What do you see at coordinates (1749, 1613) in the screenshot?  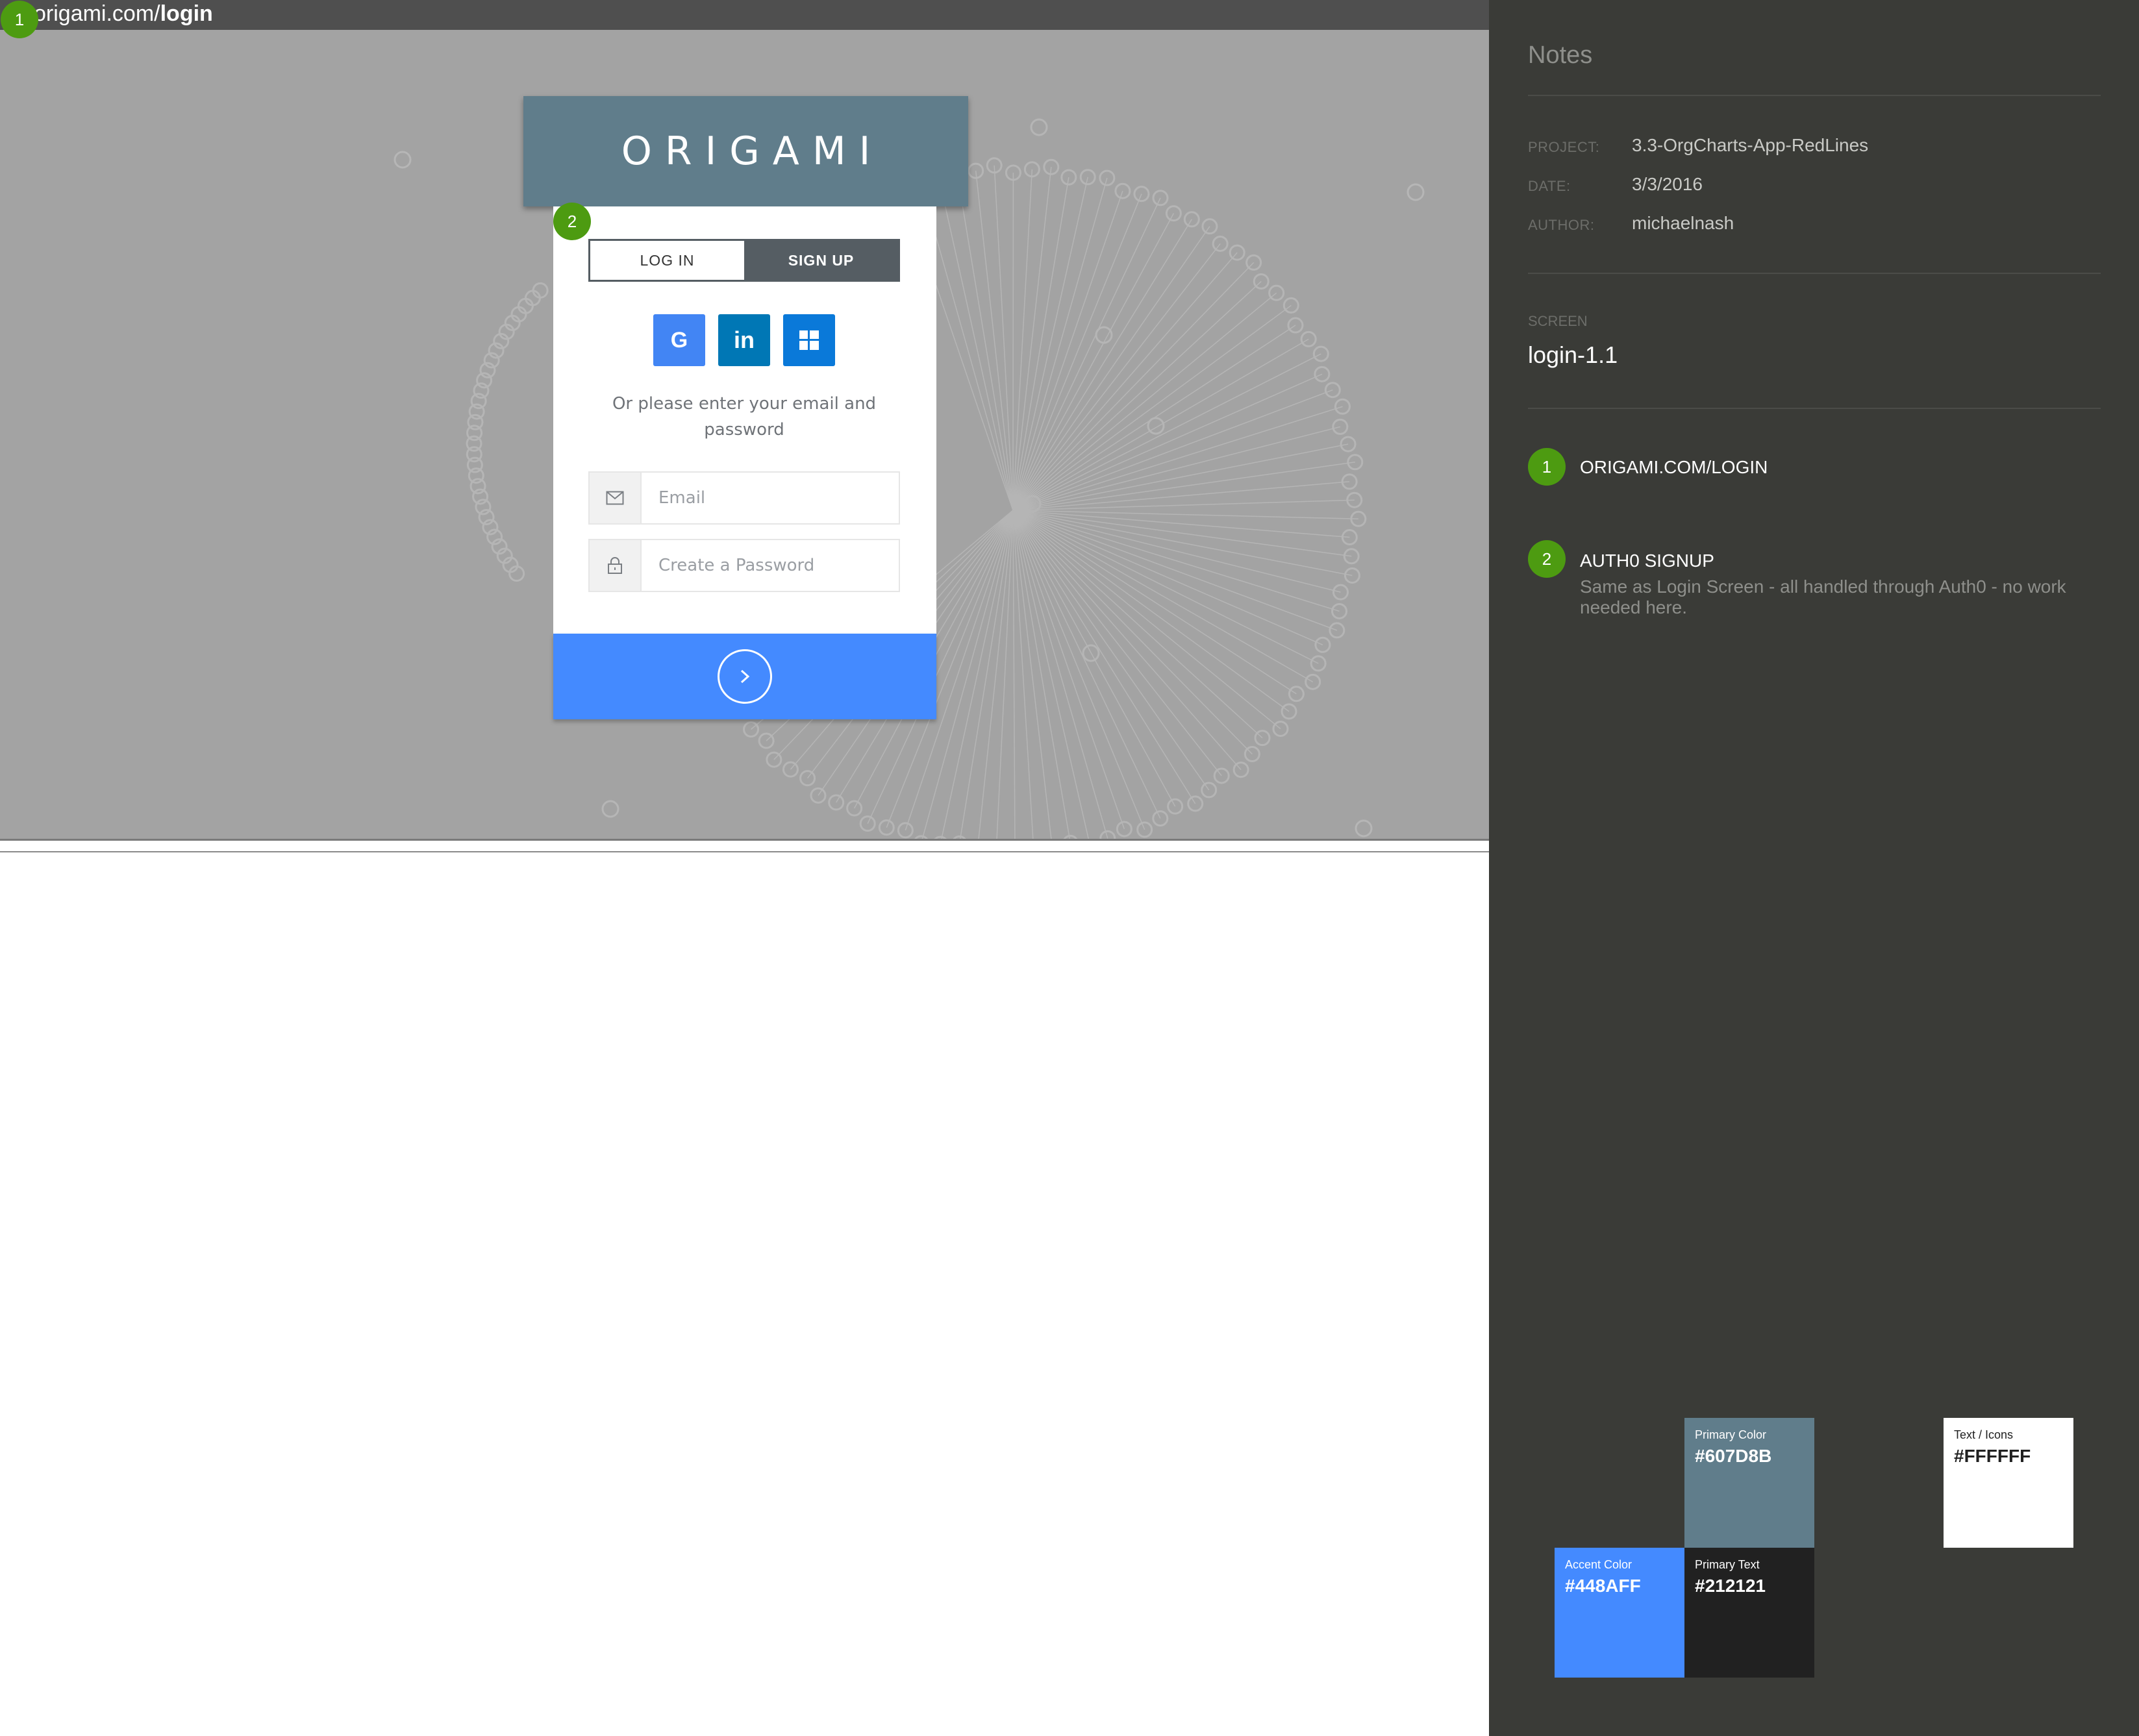 I see `swatch-primary-text: Primary Text #212121` at bounding box center [1749, 1613].